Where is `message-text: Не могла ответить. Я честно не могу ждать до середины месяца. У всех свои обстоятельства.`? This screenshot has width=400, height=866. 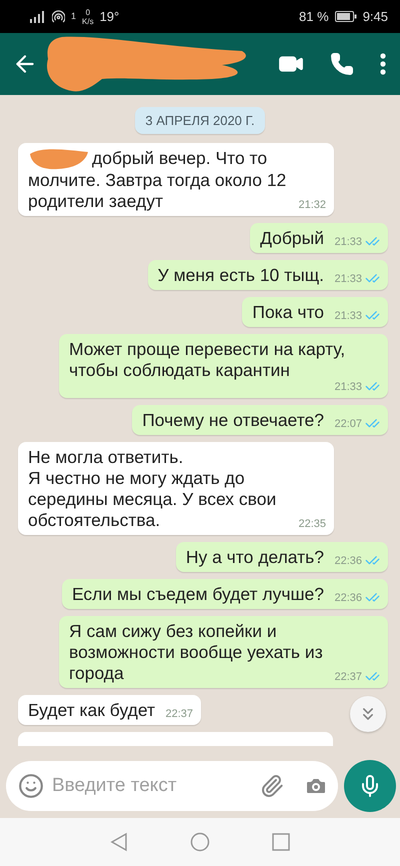
message-text: Не могла ответить. Я честно не могу ждать до середины месяца. У всех свои обстоятельства. is located at coordinates (153, 488).